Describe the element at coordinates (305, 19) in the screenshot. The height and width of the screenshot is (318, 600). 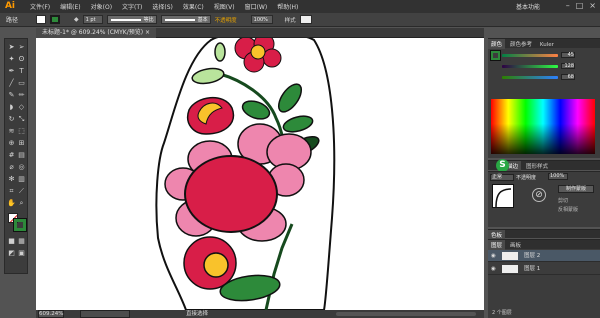
I see `graphic-style-swatch` at that location.